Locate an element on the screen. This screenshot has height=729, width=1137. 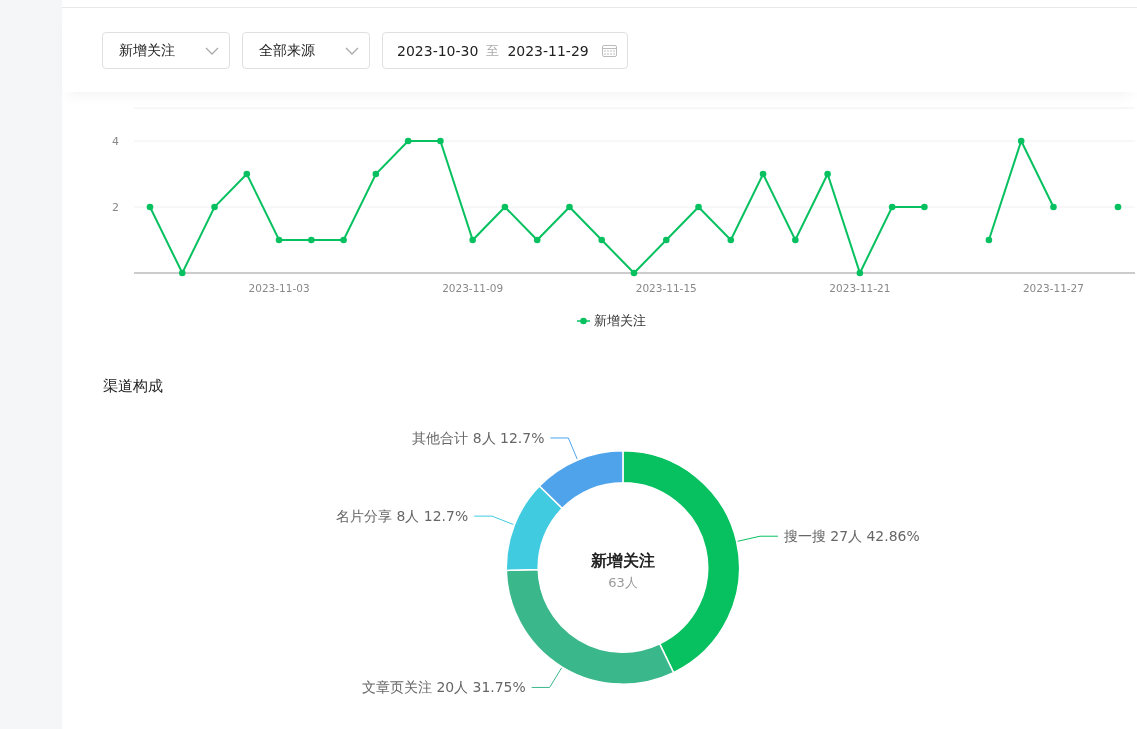
slice-label: 文章页关注 20人 31.75% is located at coordinates (443, 687).